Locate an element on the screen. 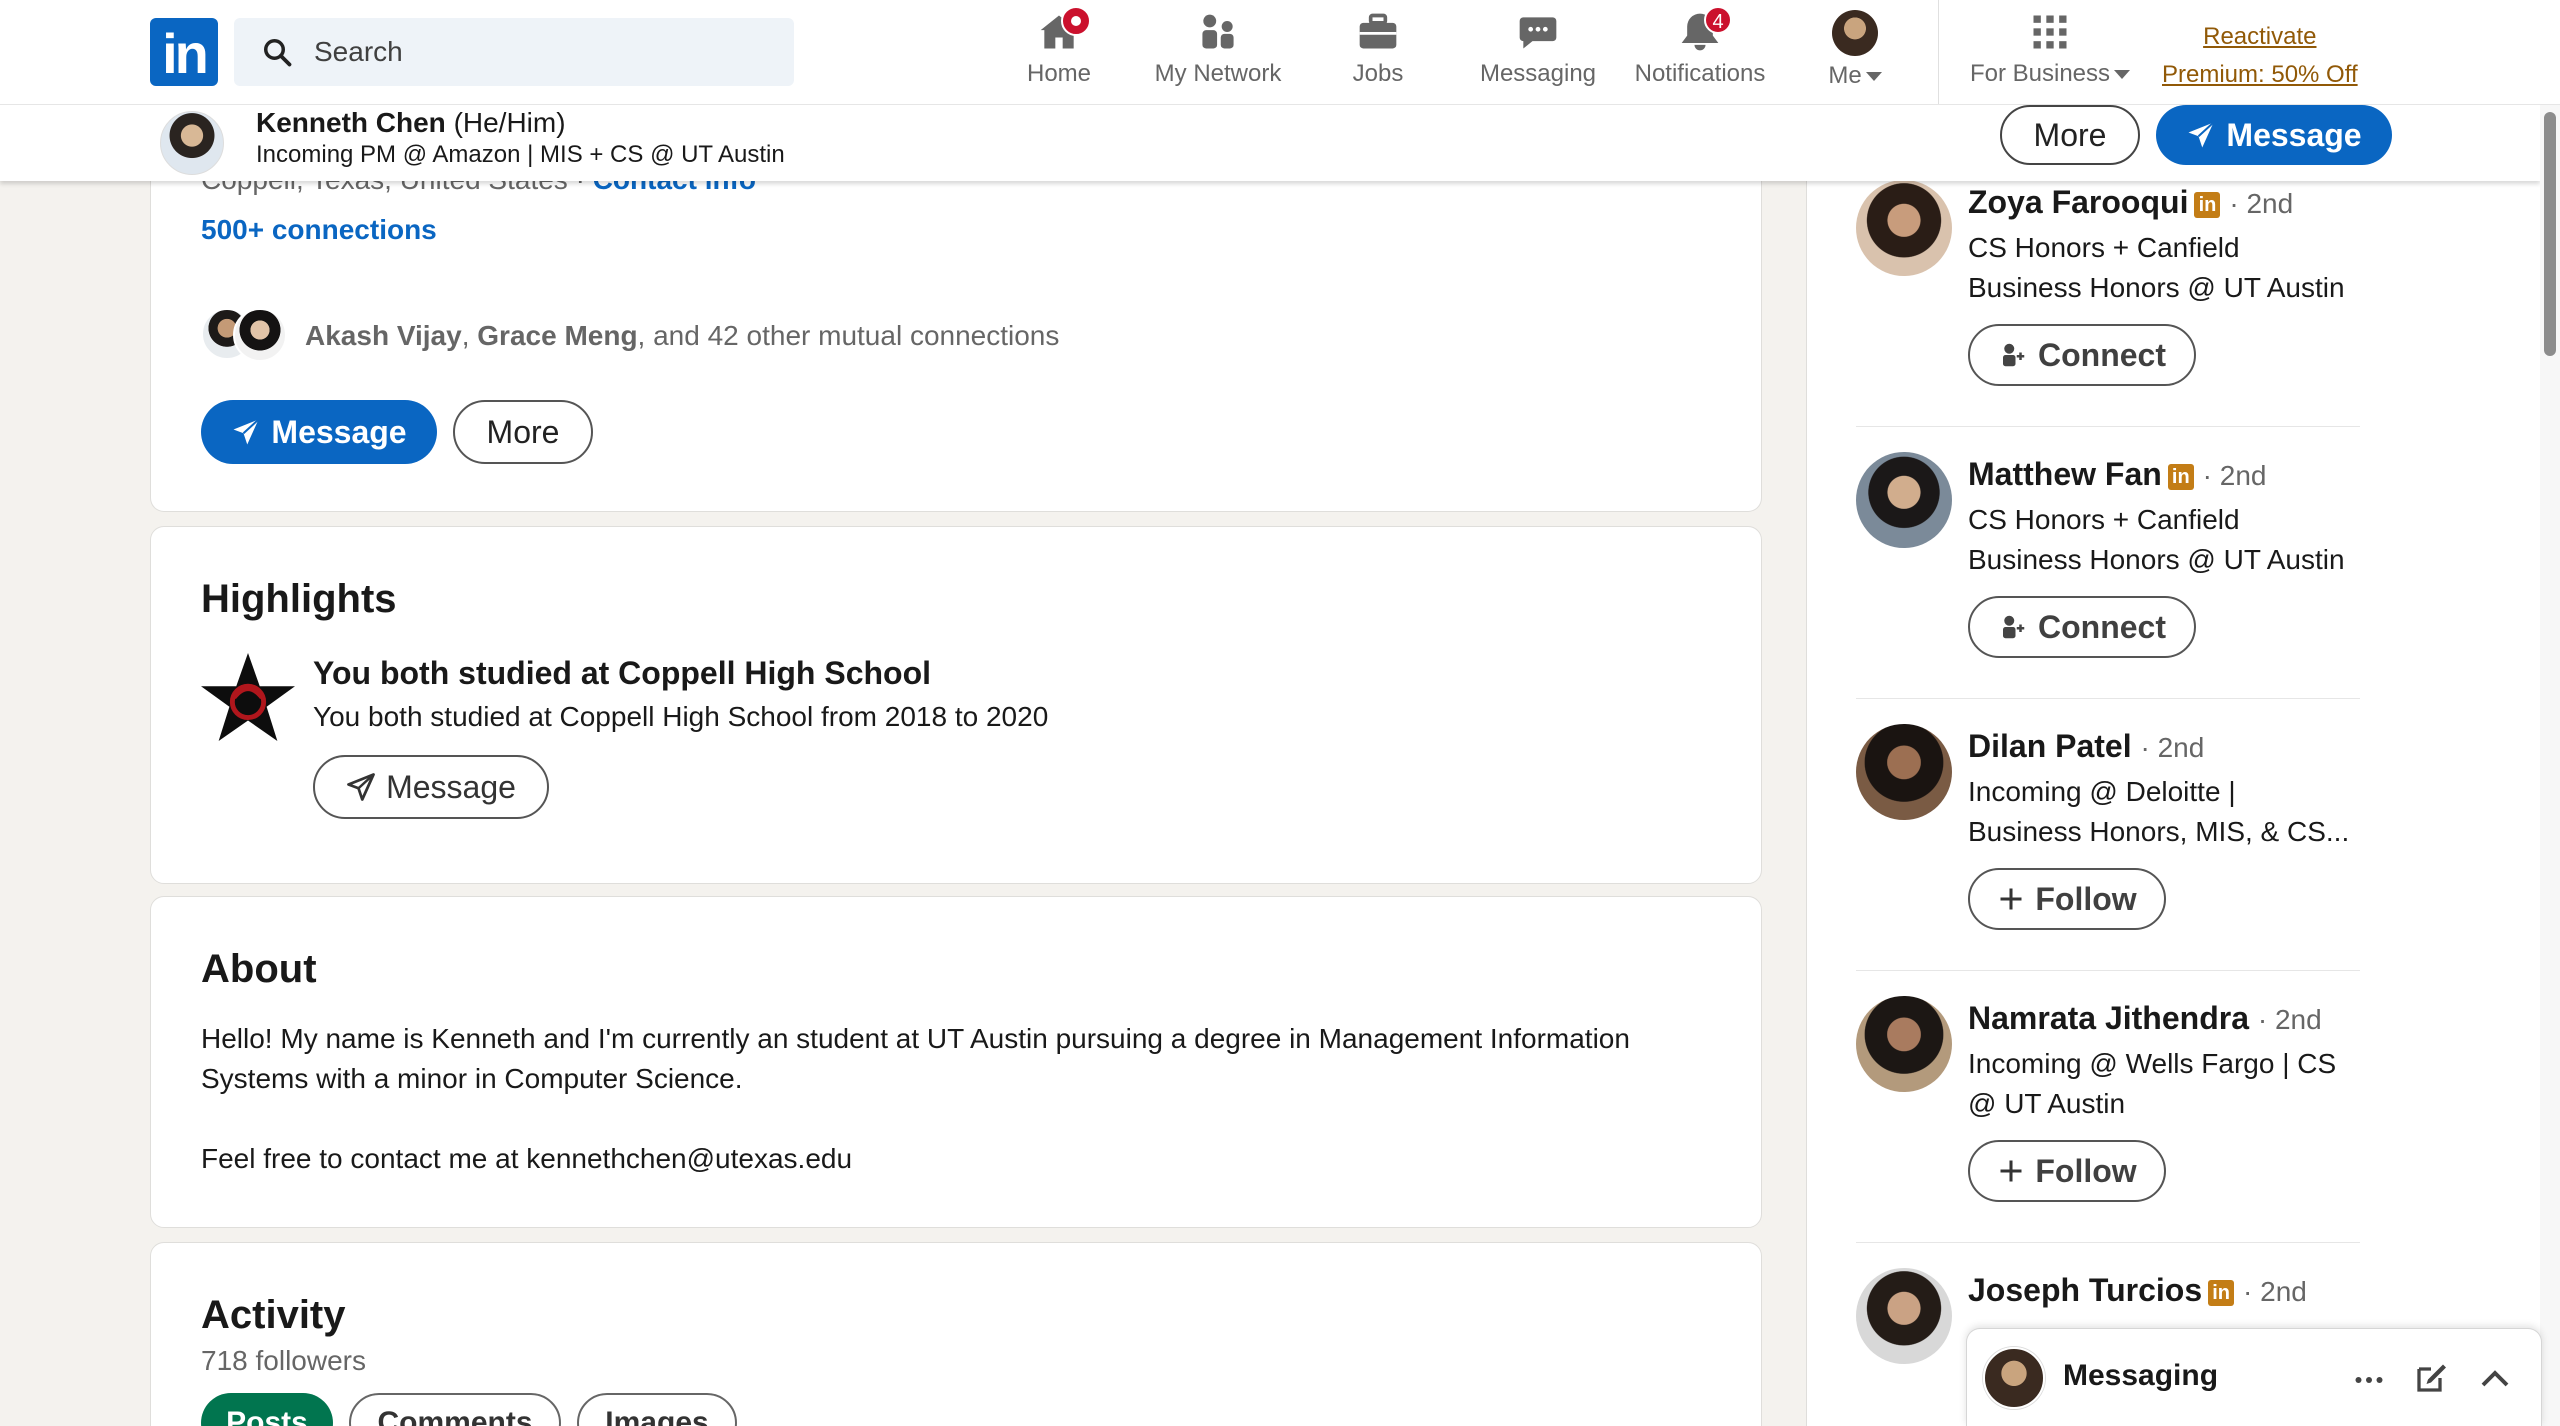 The width and height of the screenshot is (2560, 1426). more-button: More is located at coordinates (523, 432).